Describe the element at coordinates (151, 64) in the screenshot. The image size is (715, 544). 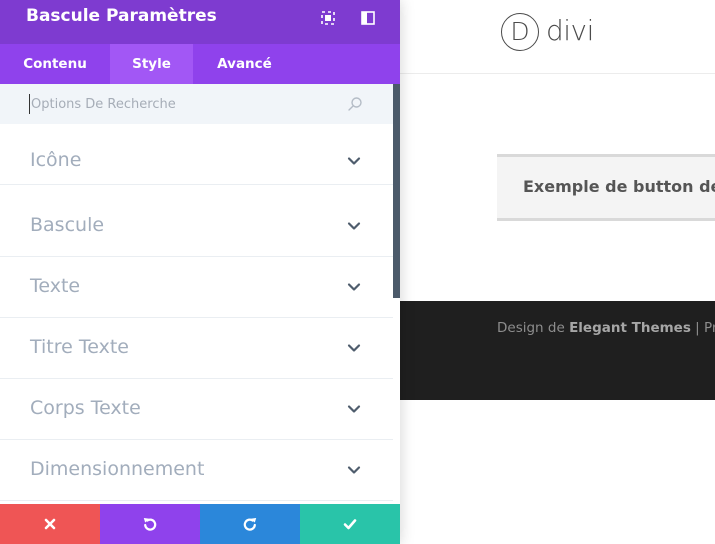
I see `tab-style: Style` at that location.